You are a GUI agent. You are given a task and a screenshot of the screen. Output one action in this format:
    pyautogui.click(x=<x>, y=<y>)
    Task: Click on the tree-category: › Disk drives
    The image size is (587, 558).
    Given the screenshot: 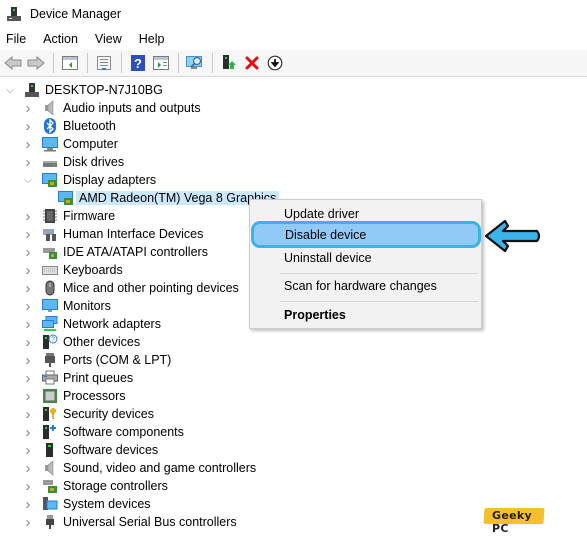 What is the action you would take?
    pyautogui.click(x=73, y=162)
    